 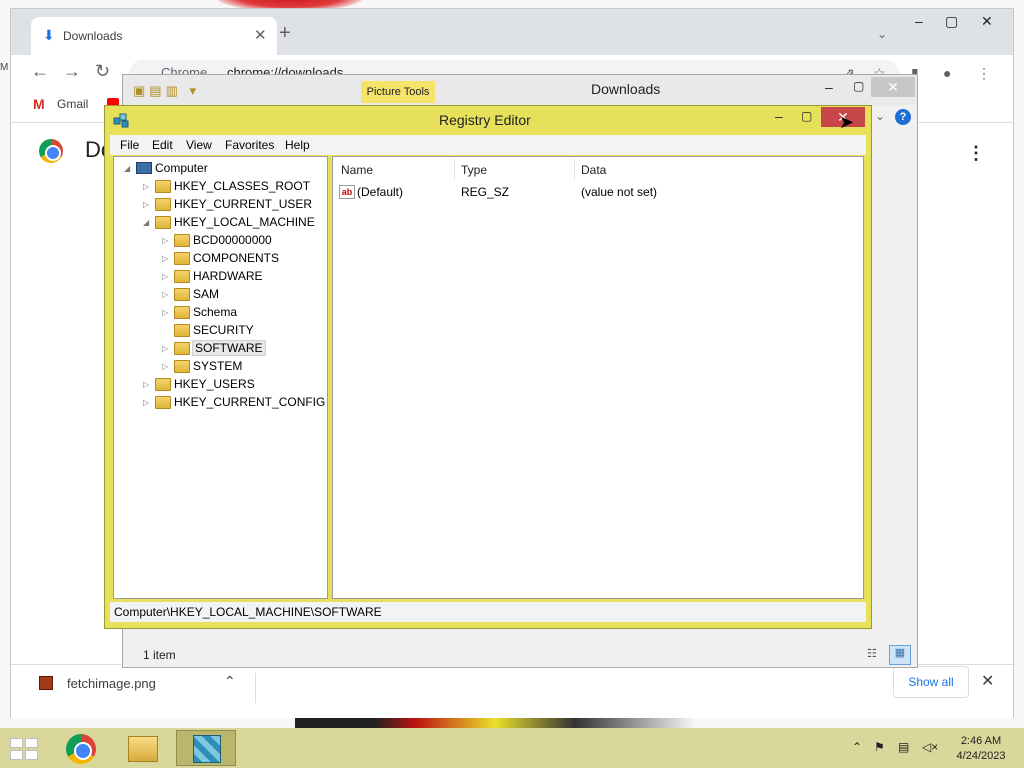 I want to click on regedit-minimize-button: –, so click(x=779, y=116).